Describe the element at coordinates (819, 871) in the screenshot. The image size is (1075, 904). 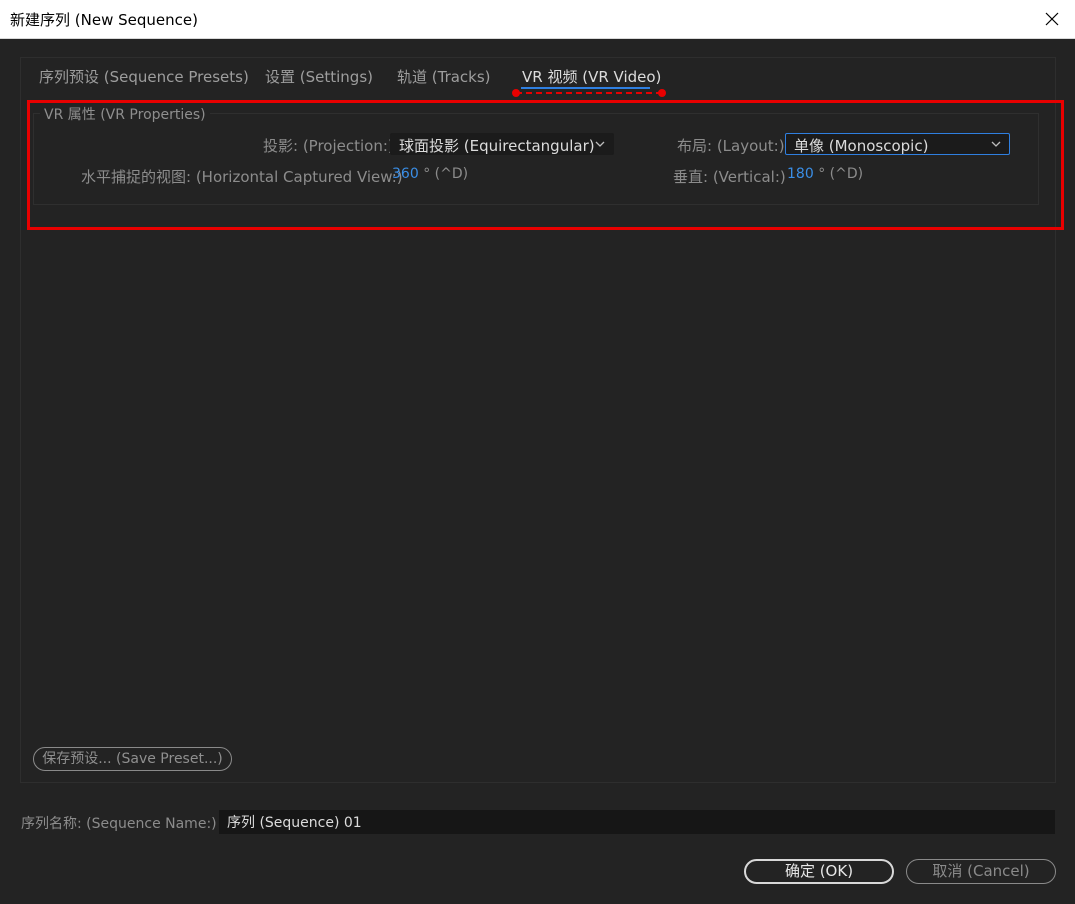
I see `ok-button: 确定 (OK)` at that location.